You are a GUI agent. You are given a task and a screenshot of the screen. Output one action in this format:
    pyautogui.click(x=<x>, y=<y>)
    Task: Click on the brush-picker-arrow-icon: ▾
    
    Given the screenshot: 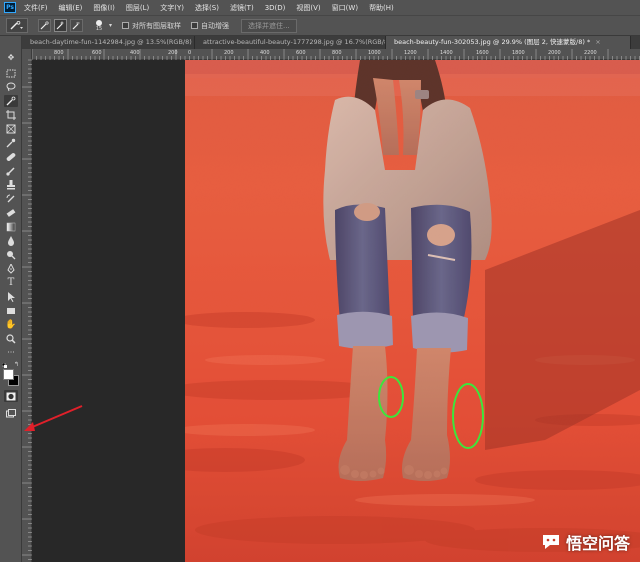 What is the action you would take?
    pyautogui.click(x=110, y=25)
    